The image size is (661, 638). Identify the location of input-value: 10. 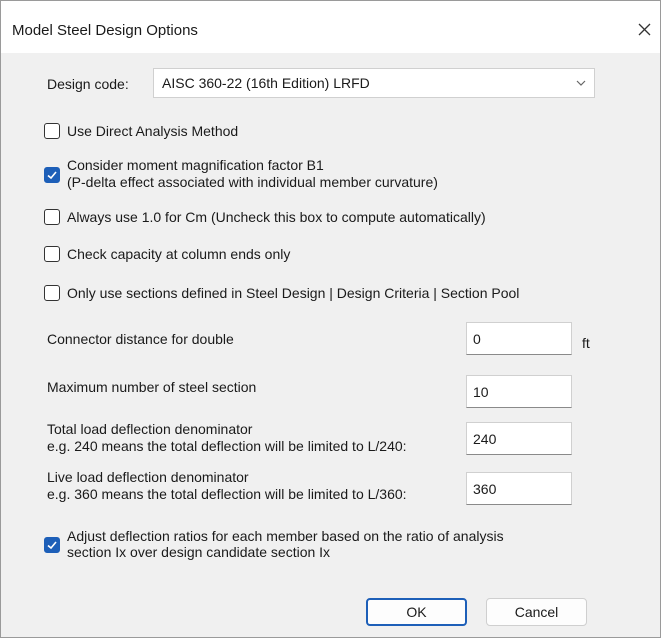
(481, 392).